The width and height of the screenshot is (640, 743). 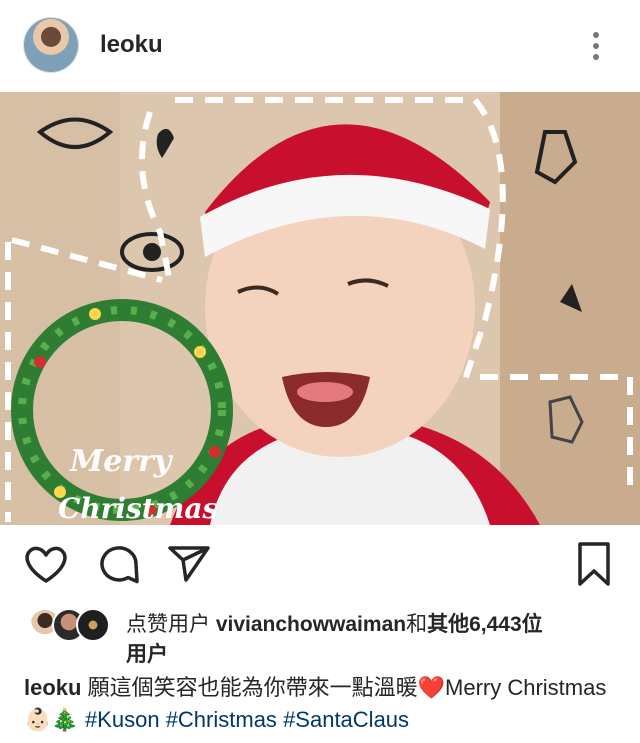 What do you see at coordinates (311, 624) in the screenshot?
I see `top-liker-link: vivianchowwaiman` at bounding box center [311, 624].